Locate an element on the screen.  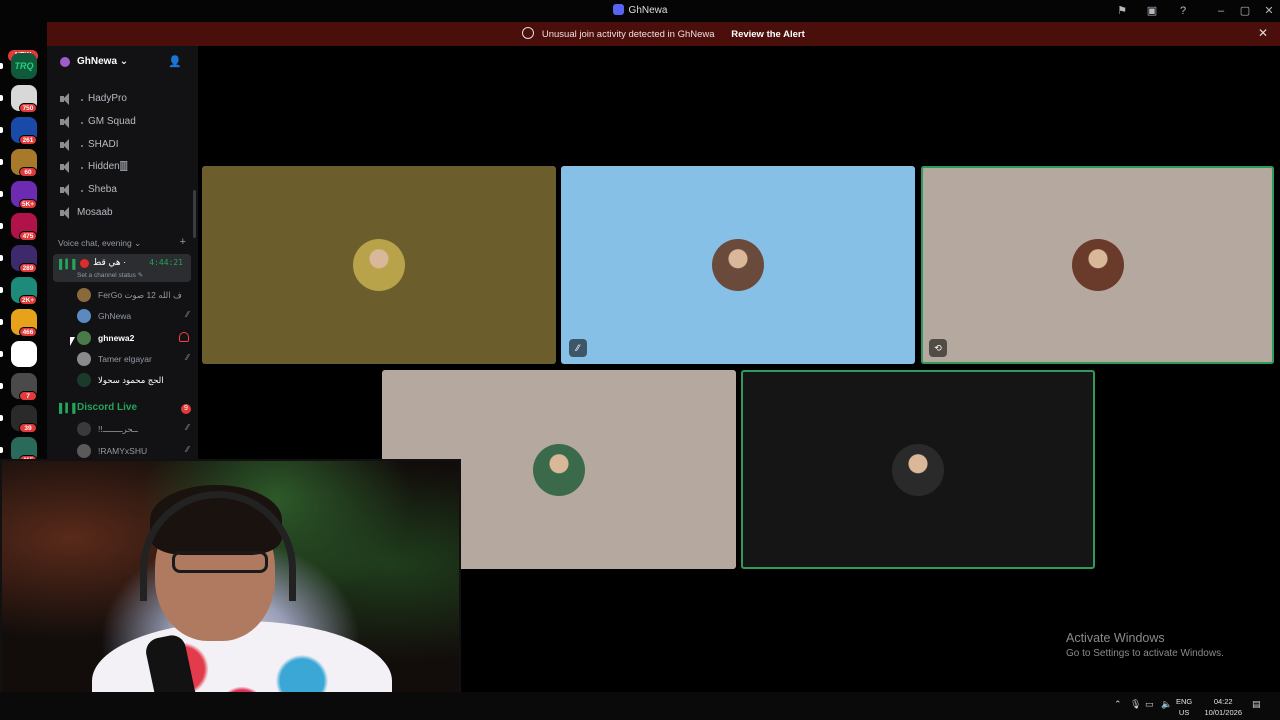
screen-share-icon: ▣ is located at coordinates (1152, 11).